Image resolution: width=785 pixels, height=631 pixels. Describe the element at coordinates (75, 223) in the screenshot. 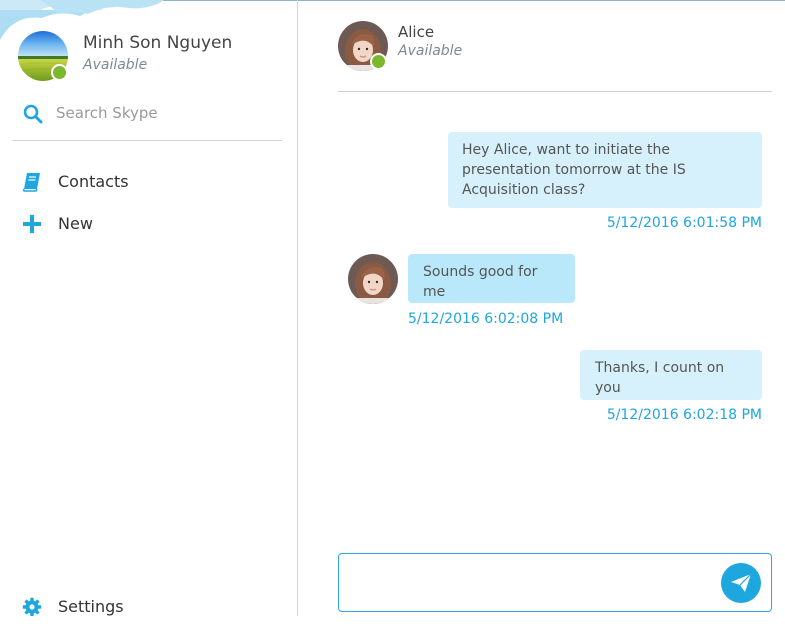

I see `sidebar-item-label: New` at that location.